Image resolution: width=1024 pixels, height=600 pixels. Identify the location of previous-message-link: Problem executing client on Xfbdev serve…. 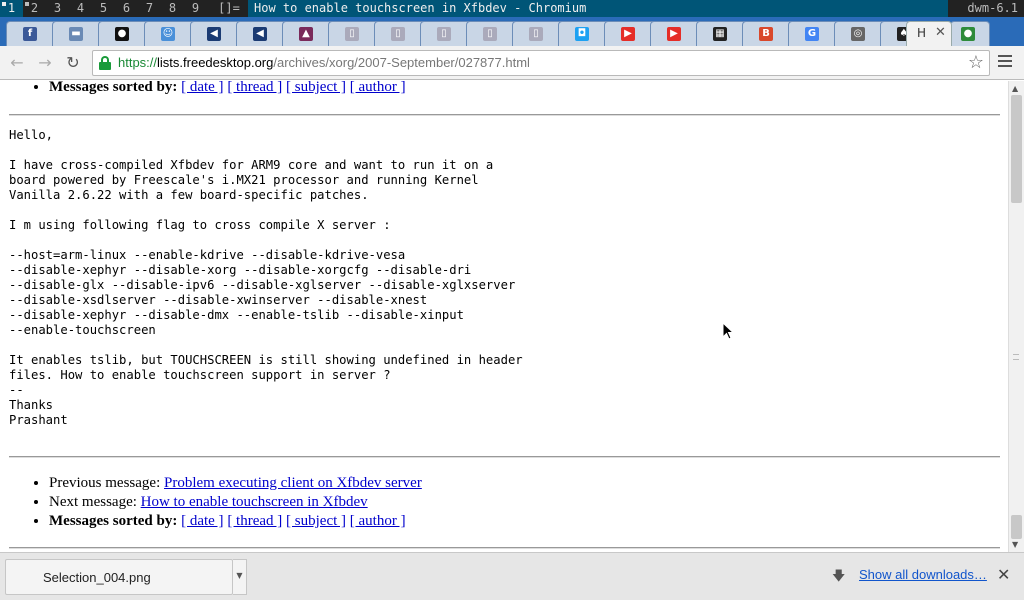
(293, 483).